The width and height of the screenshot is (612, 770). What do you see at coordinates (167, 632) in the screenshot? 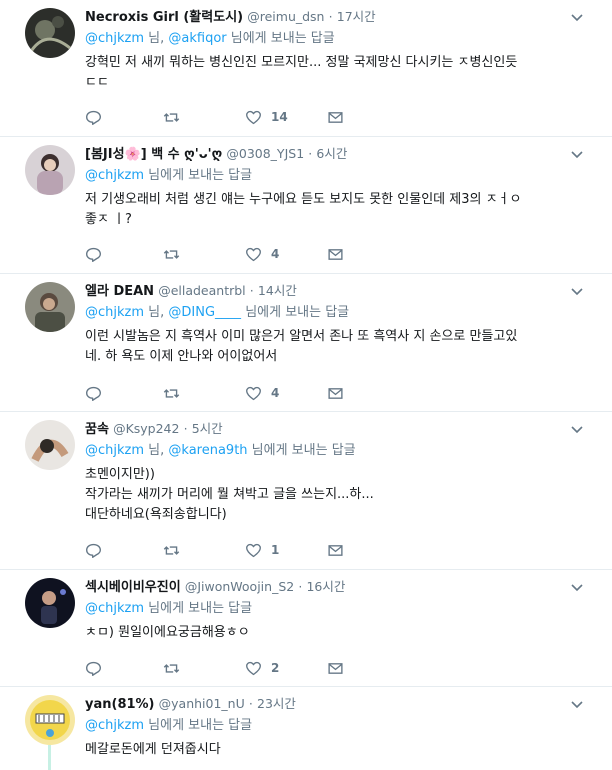
I see `tweet-text: ㅊㅁ) 뭔일이에요궁금해용ㅎㅇ` at bounding box center [167, 632].